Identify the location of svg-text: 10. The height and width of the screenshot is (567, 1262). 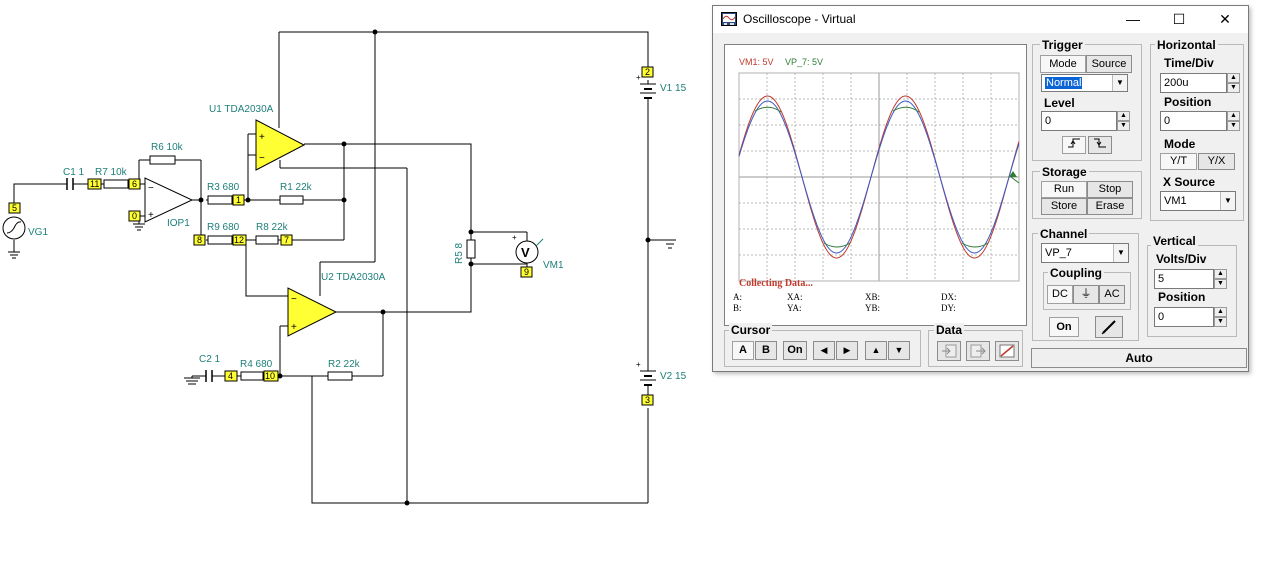
(270, 376).